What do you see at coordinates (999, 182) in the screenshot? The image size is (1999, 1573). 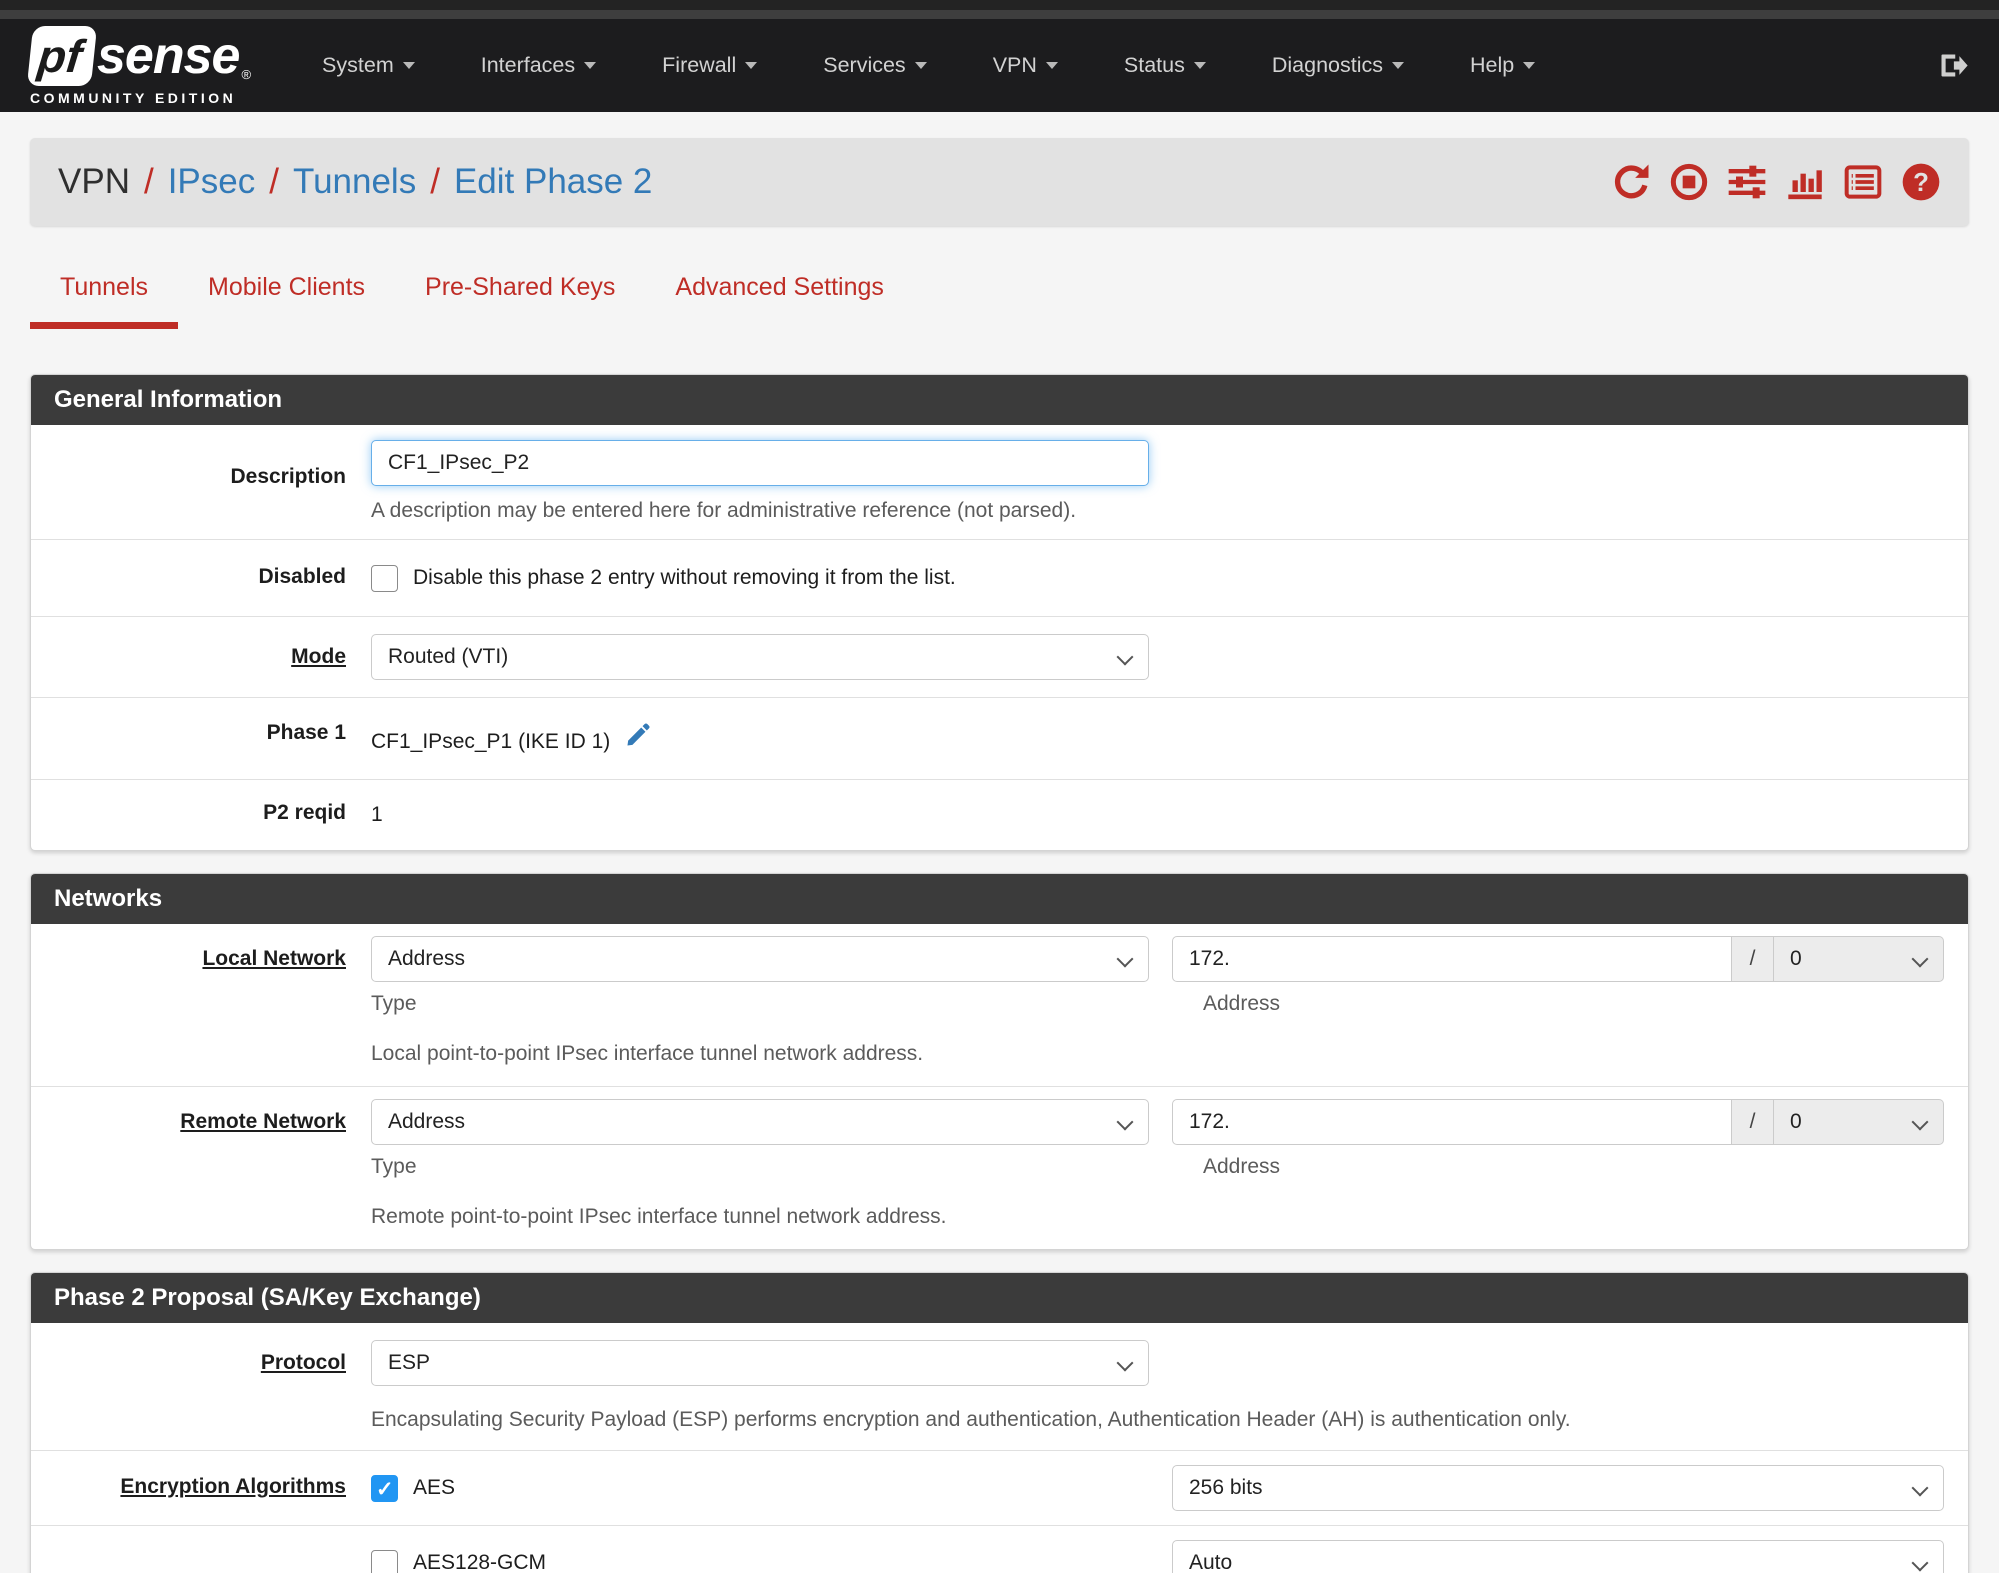 I see `breadcrumb-bar: VPN / IPsec / Tunnels / Edit Phase 2 ?` at bounding box center [999, 182].